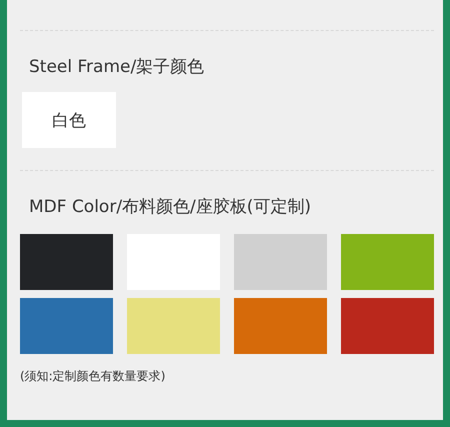 This screenshot has width=450, height=427. What do you see at coordinates (170, 207) in the screenshot?
I see `section-title: MDF Color/布料颜色/座胶板(可定制)` at bounding box center [170, 207].